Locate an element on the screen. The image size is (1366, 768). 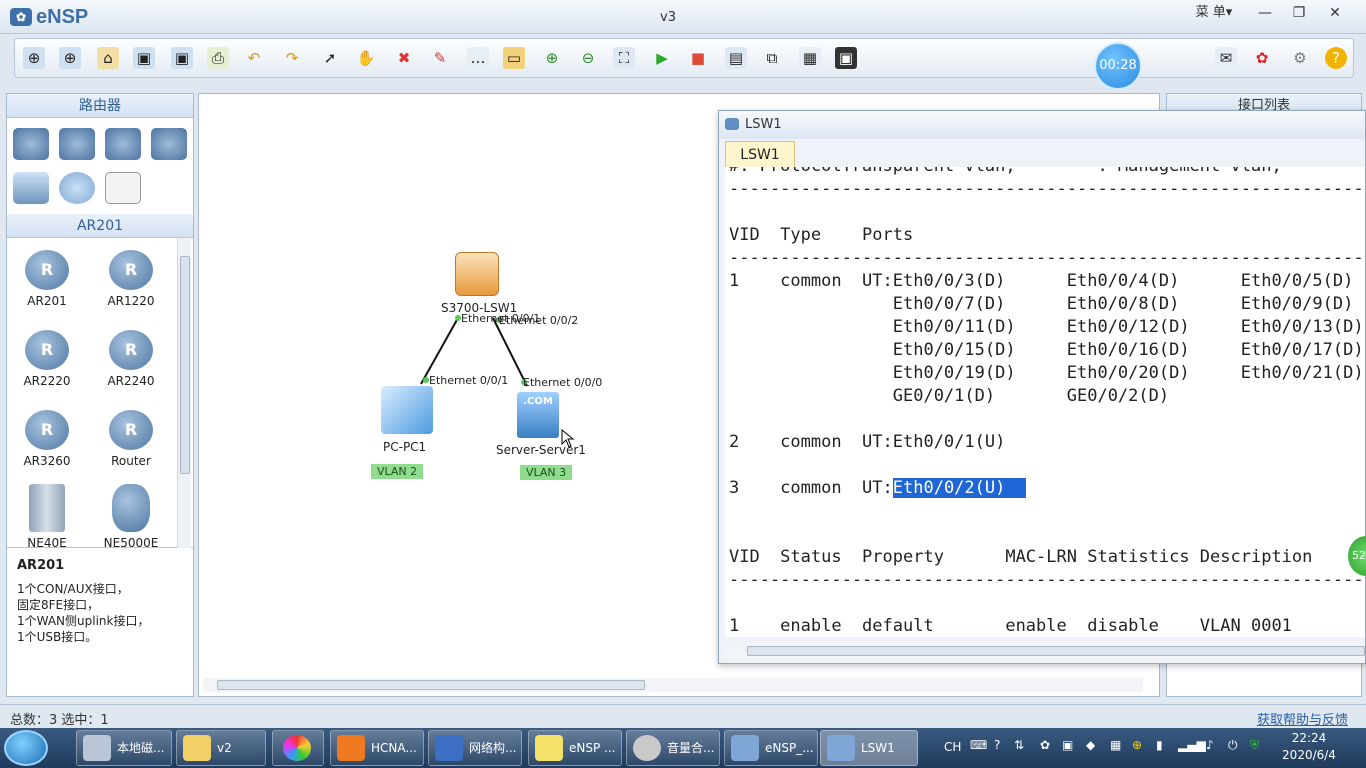
volume-icon: ♪ is located at coordinates (1210, 745).